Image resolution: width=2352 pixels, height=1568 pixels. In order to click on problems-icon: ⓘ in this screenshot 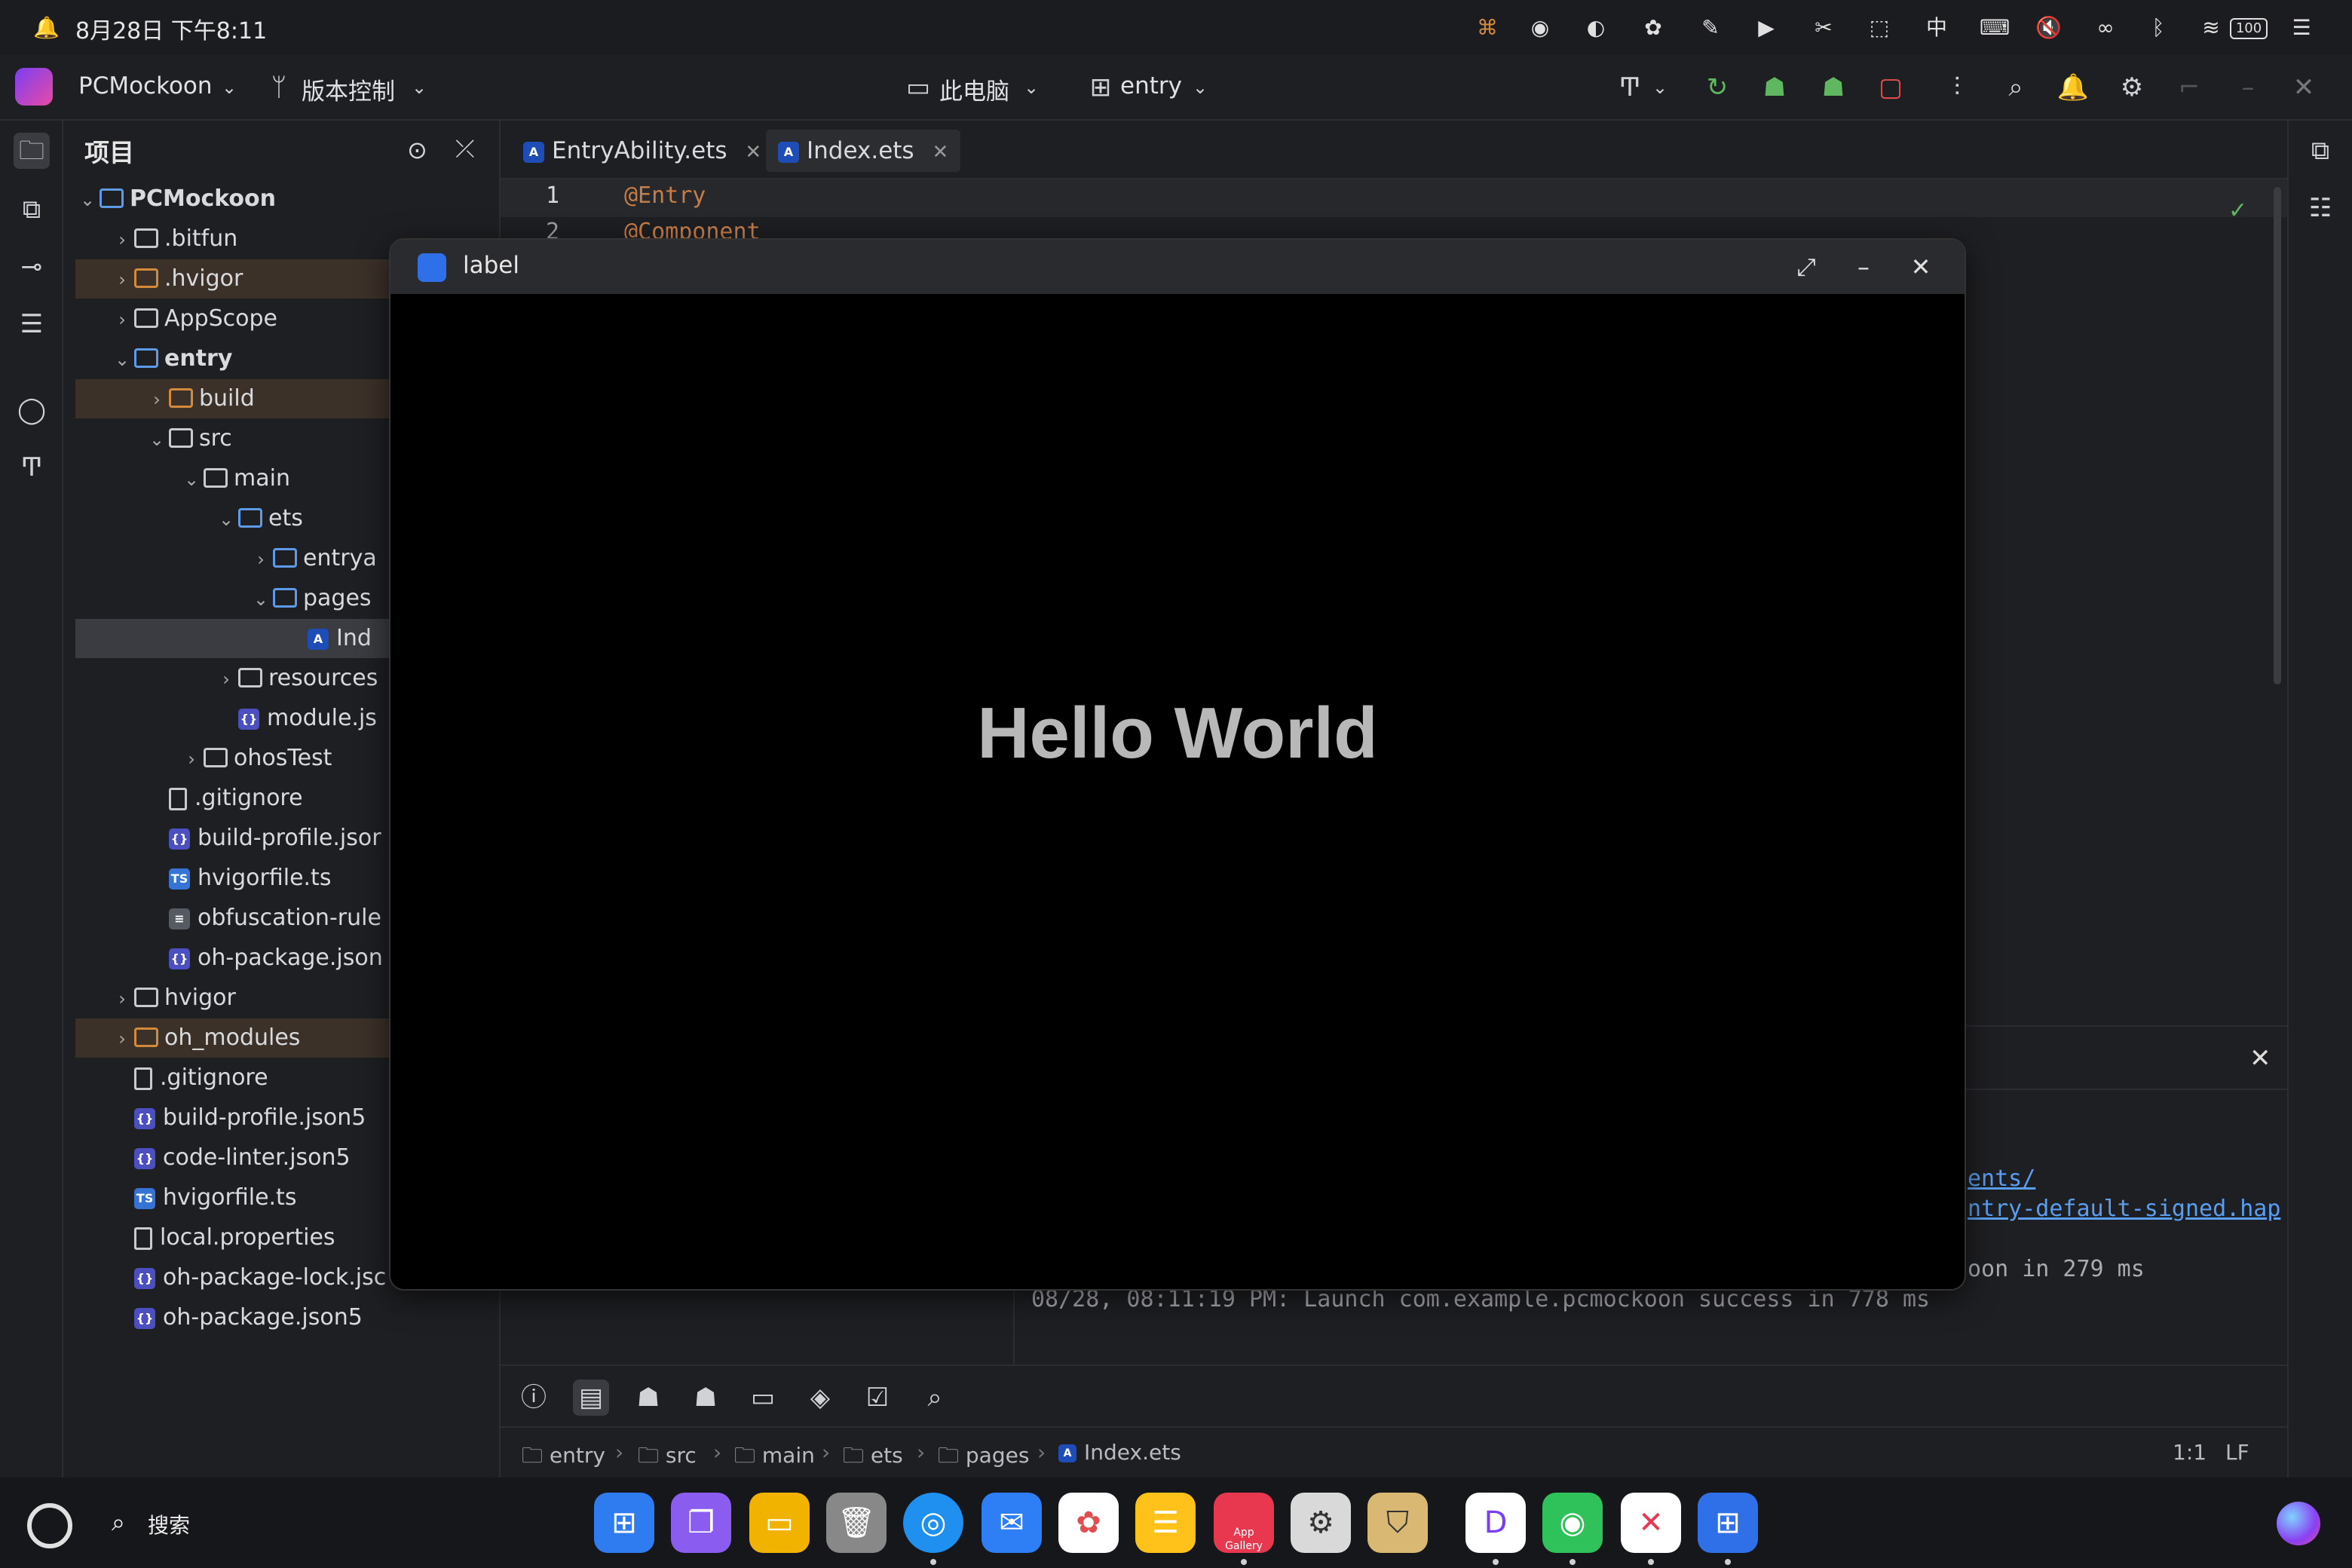, I will do `click(534, 1398)`.